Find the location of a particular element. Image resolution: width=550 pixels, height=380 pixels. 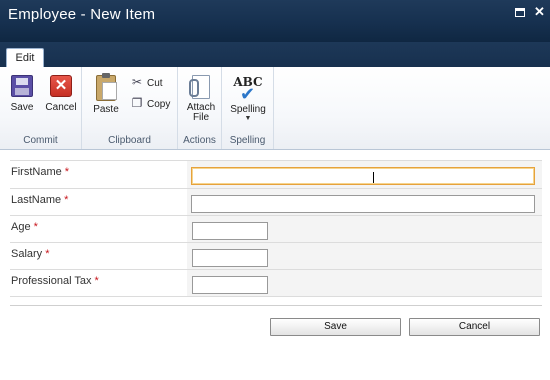

paste-icon is located at coordinates (106, 87).